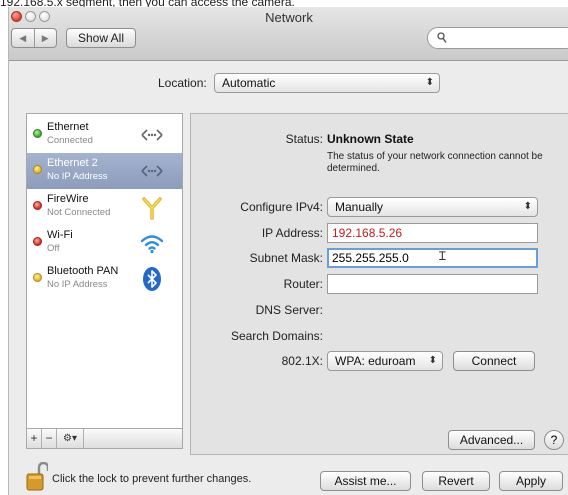 The height and width of the screenshot is (495, 568). What do you see at coordinates (72, 163) in the screenshot?
I see `service-name: Ethernet 2` at bounding box center [72, 163].